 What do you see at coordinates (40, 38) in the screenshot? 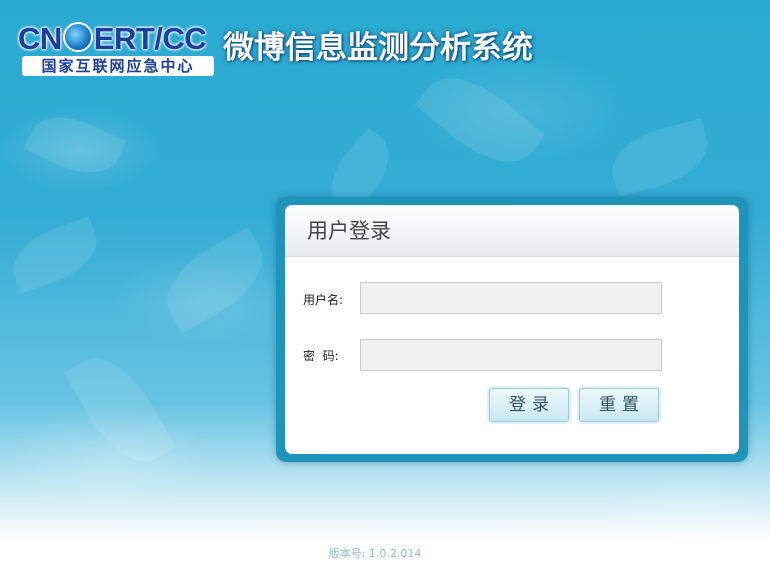
I see `logo-text-left: CN` at bounding box center [40, 38].